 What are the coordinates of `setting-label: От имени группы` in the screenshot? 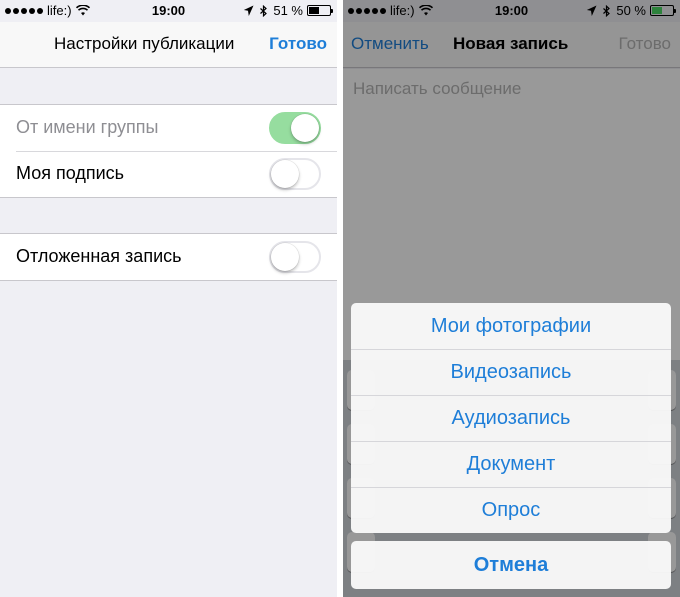 It's located at (87, 127).